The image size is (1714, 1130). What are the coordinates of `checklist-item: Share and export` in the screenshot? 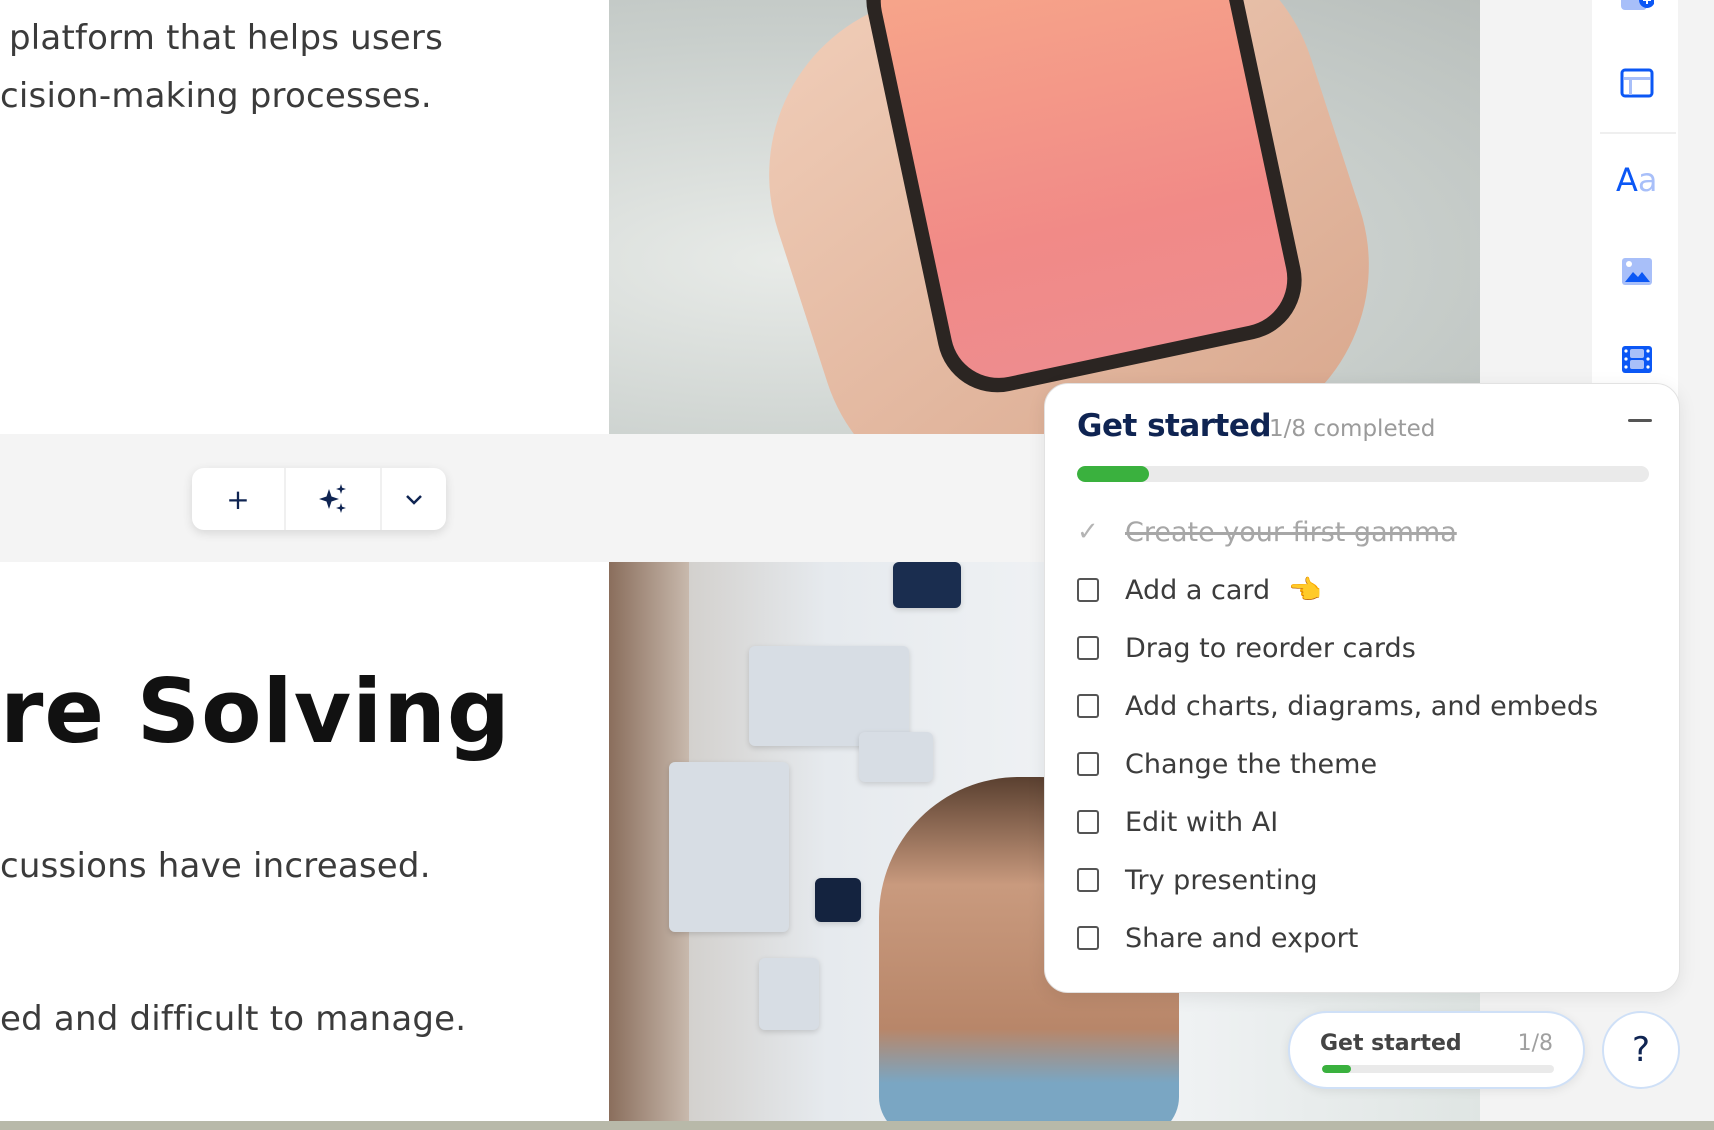 It's located at (1217, 938).